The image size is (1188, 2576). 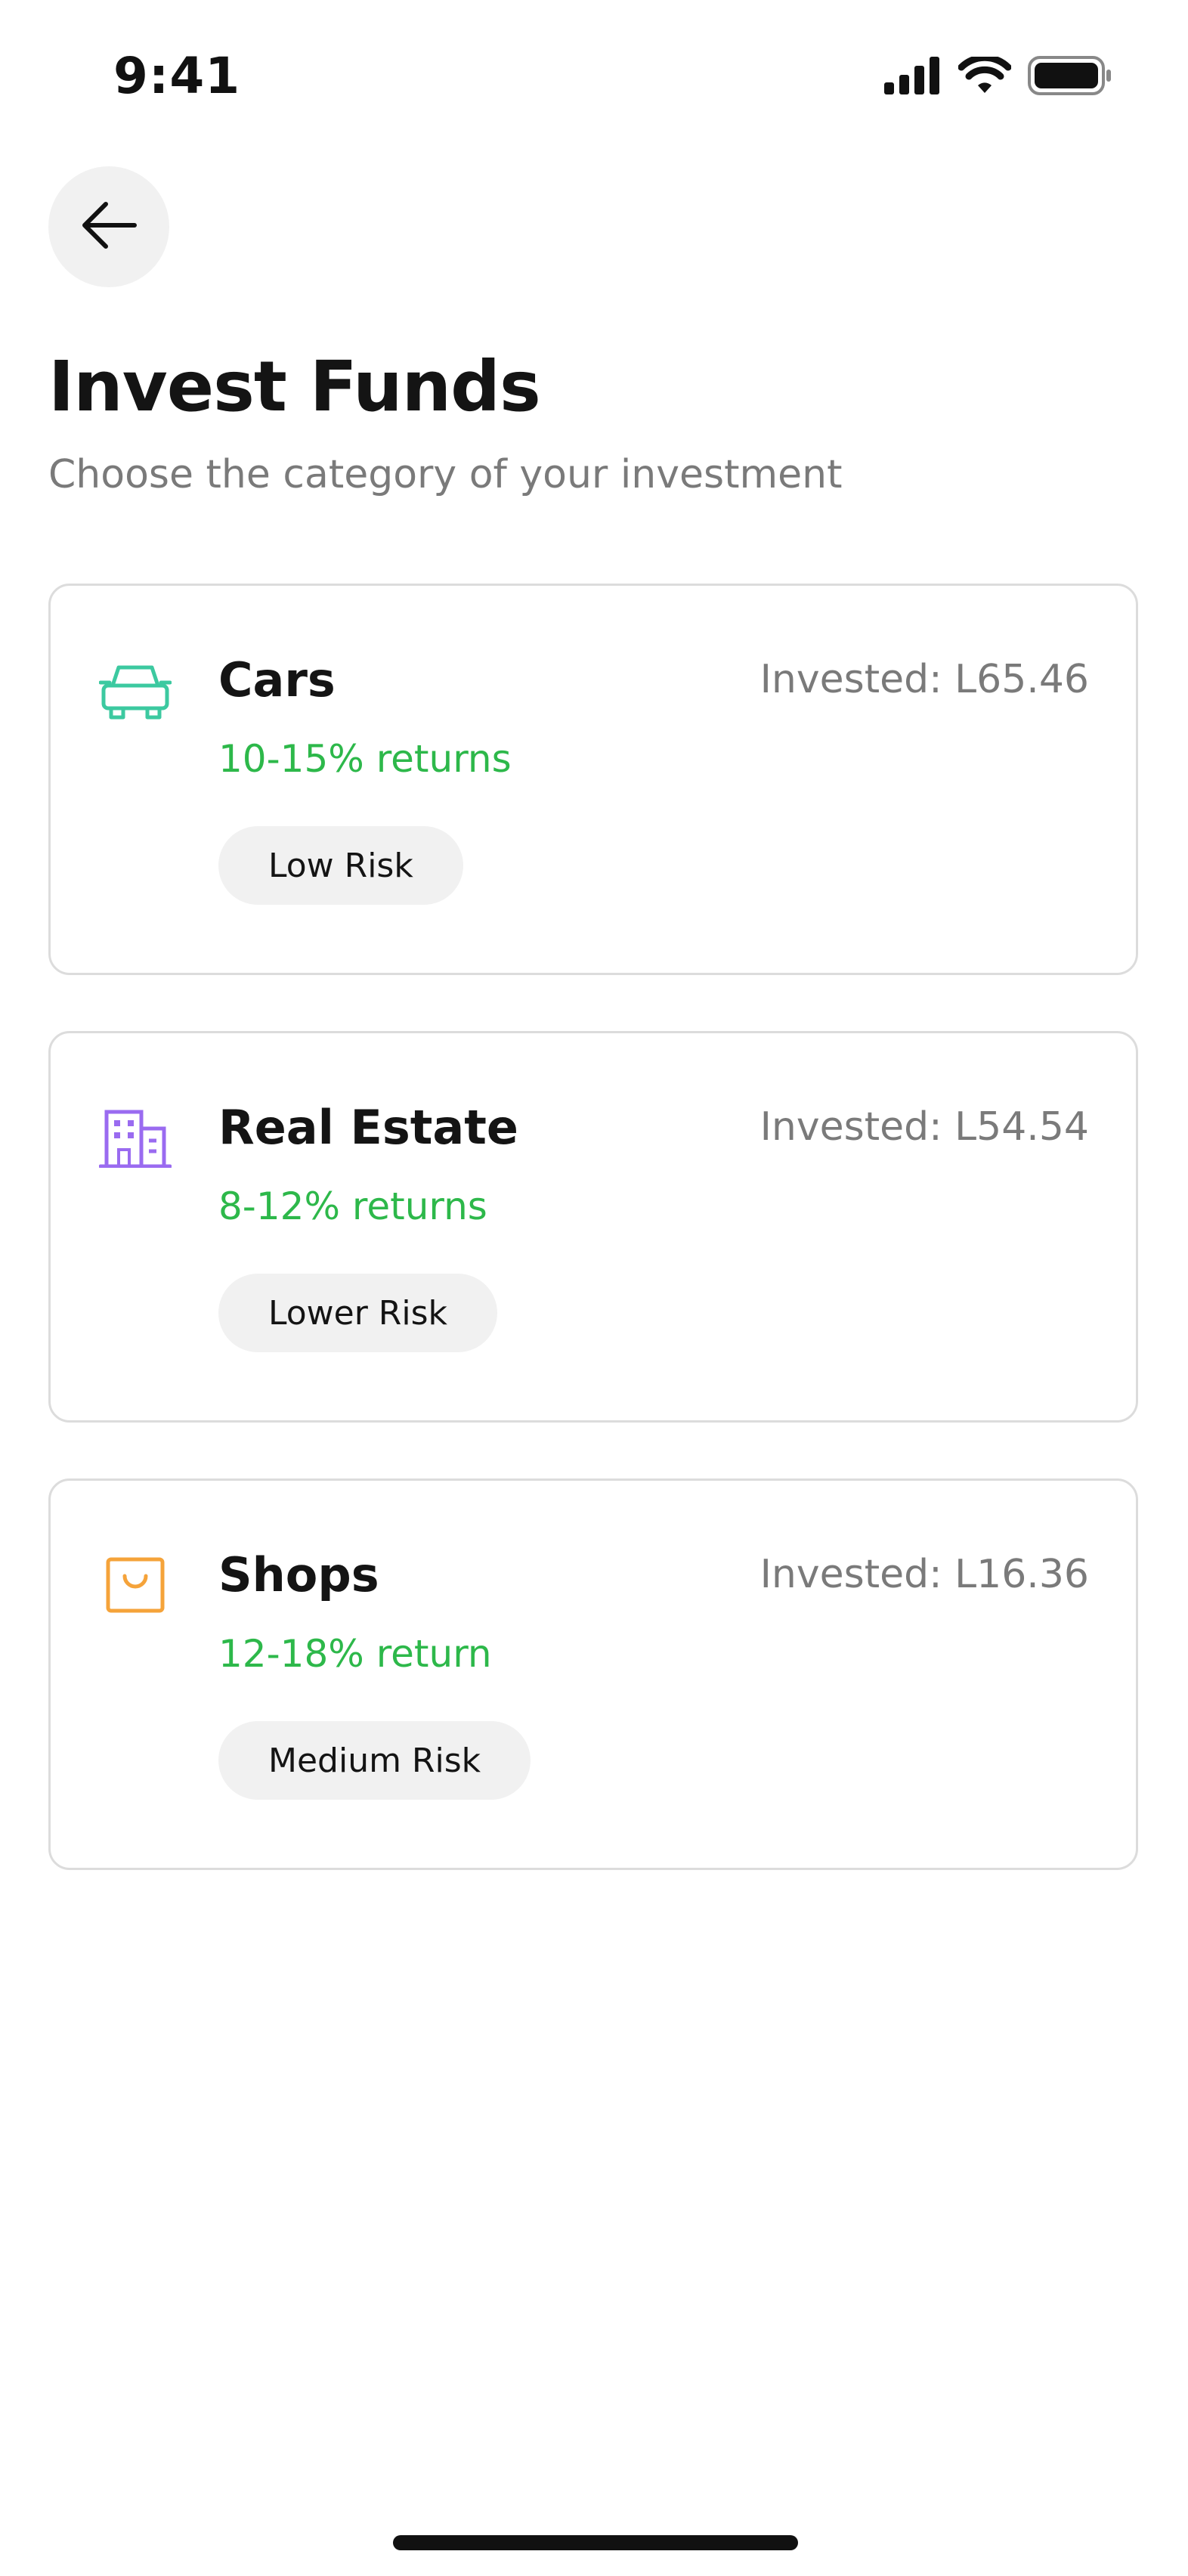 What do you see at coordinates (298, 1575) in the screenshot?
I see `card-title: Shops` at bounding box center [298, 1575].